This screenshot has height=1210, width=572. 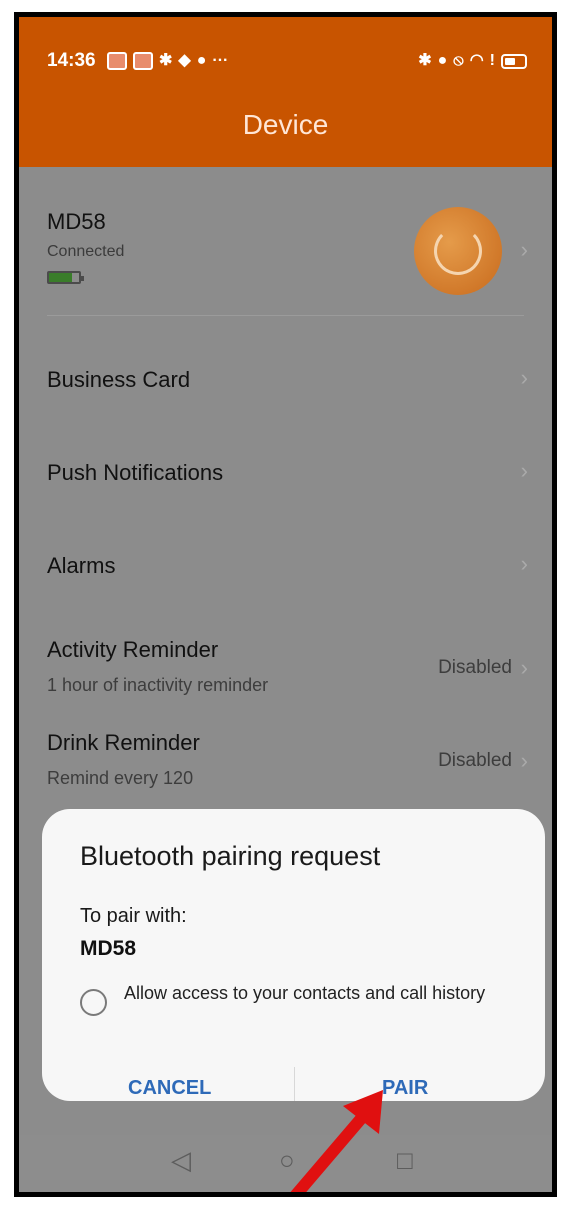 I want to click on menu-item-label: Alarms, so click(x=81, y=565).